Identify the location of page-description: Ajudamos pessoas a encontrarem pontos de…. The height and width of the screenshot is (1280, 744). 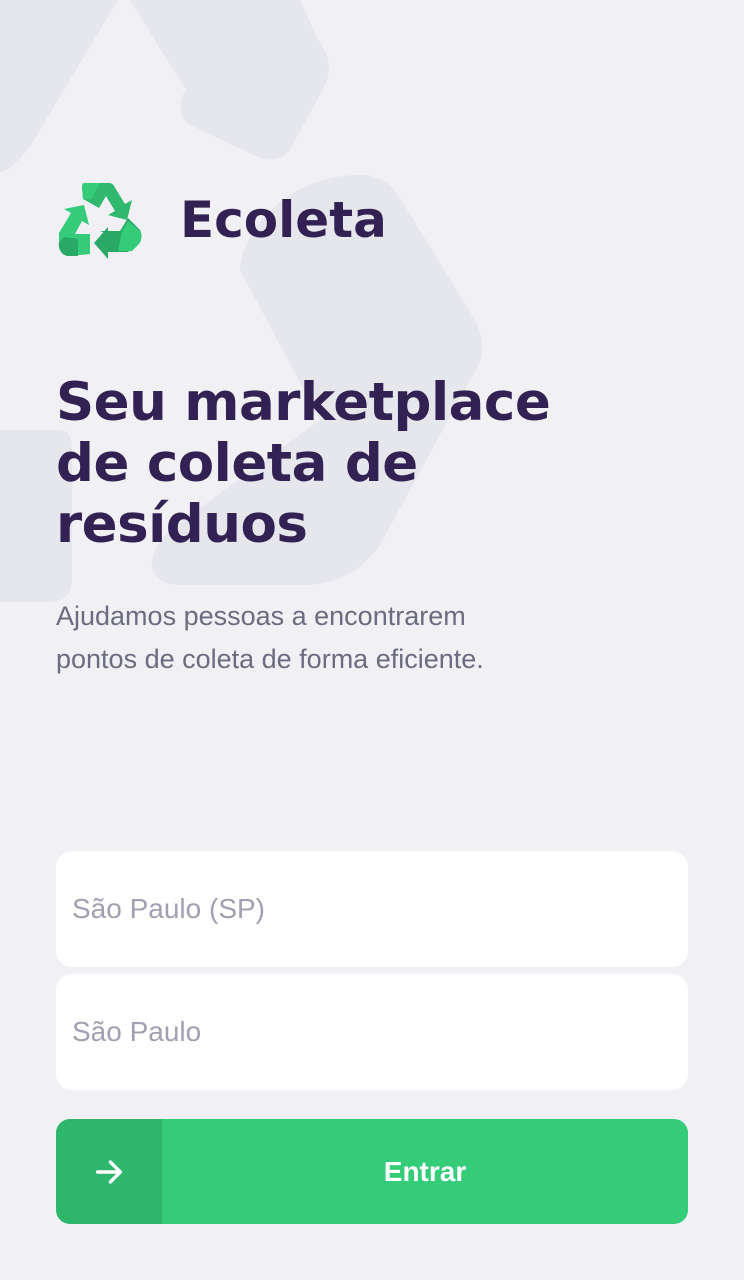
(270, 637).